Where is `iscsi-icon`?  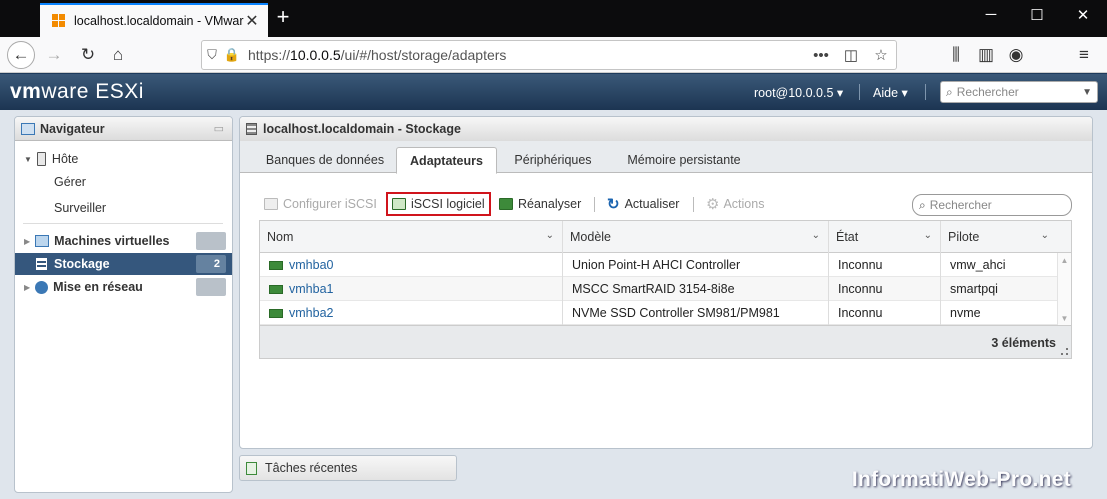
iscsi-icon is located at coordinates (399, 204).